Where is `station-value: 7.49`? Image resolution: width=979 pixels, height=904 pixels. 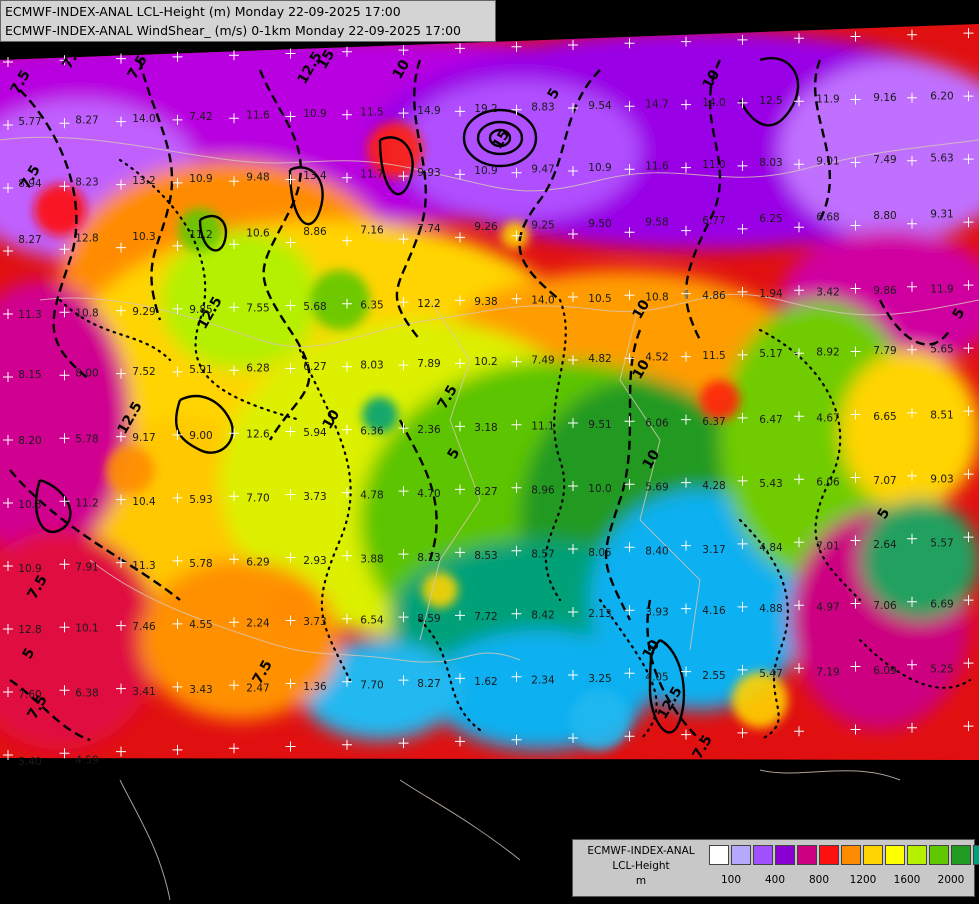
station-value: 7.49 is located at coordinates (884, 160).